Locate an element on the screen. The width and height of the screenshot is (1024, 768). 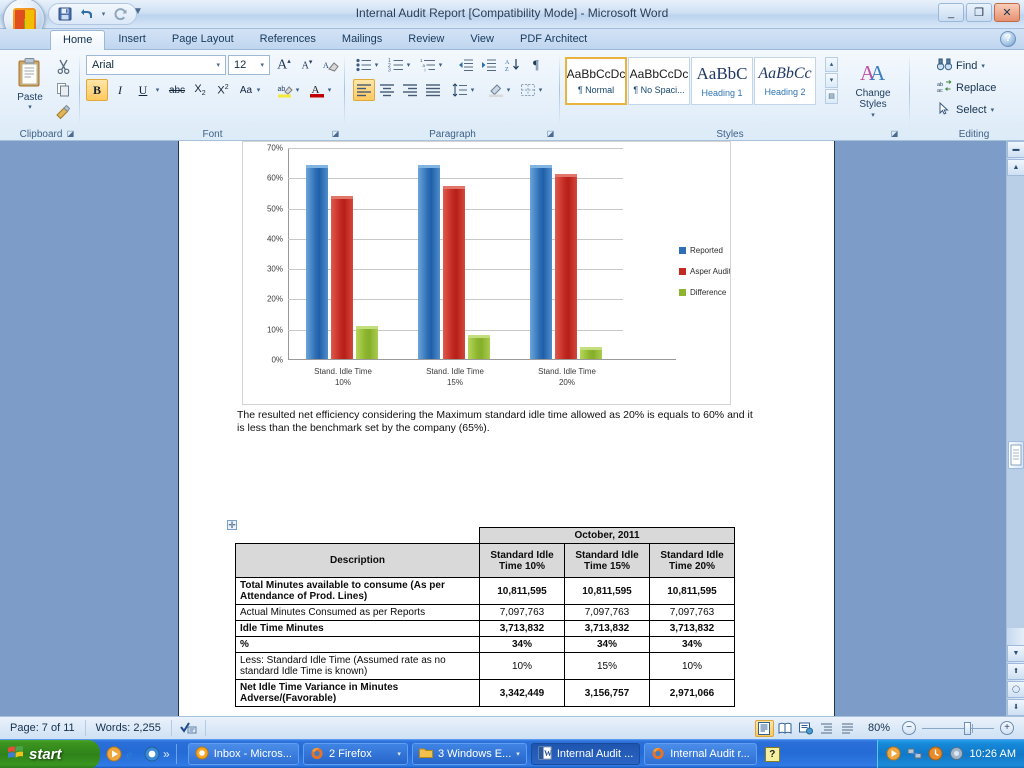
close-button: ✕ is located at coordinates (1007, 12).